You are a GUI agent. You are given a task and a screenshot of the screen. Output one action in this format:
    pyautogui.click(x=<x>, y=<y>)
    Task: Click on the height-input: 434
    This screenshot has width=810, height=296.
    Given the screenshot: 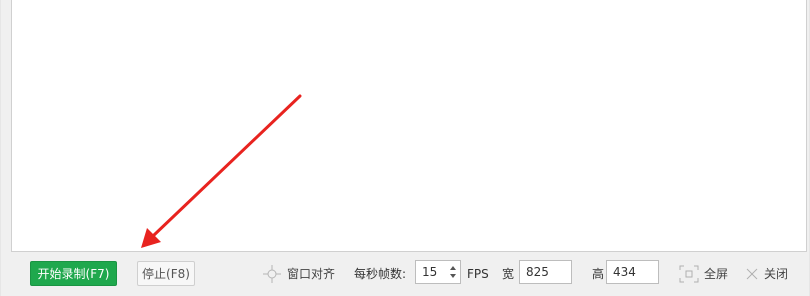 What is the action you would take?
    pyautogui.click(x=632, y=272)
    